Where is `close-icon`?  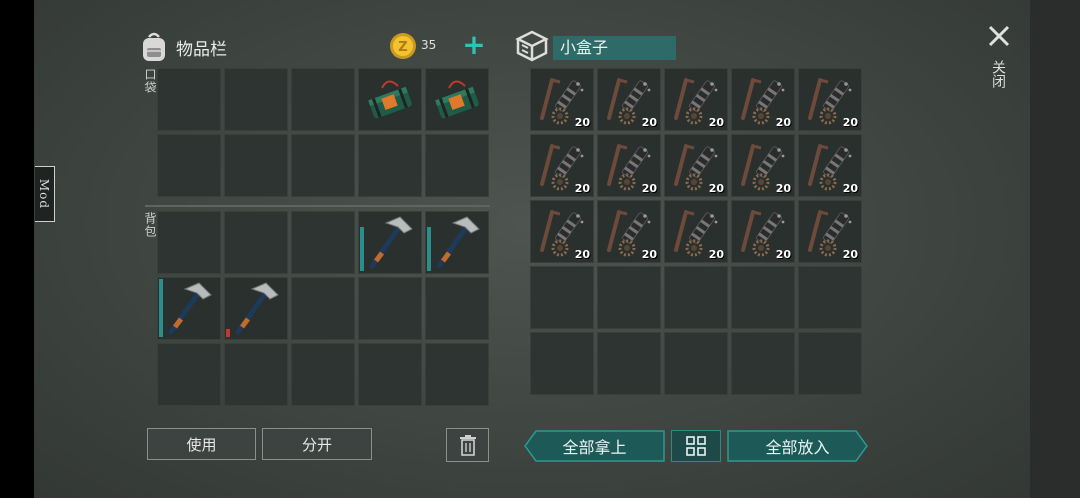 close-icon is located at coordinates (999, 36).